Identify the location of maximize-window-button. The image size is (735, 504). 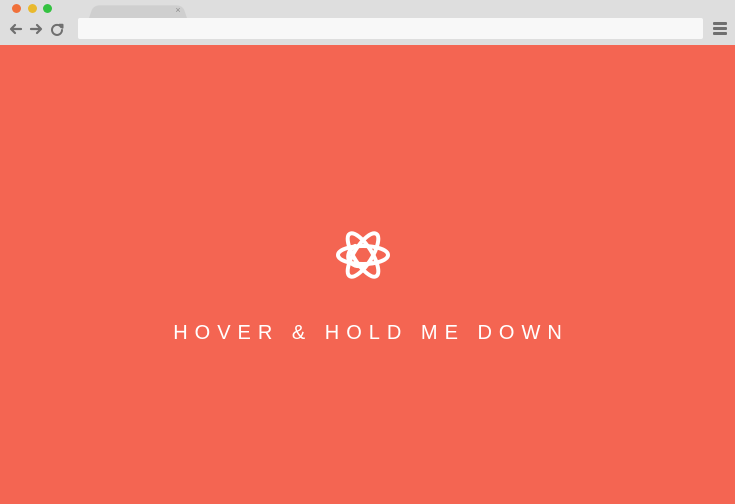
(47, 8).